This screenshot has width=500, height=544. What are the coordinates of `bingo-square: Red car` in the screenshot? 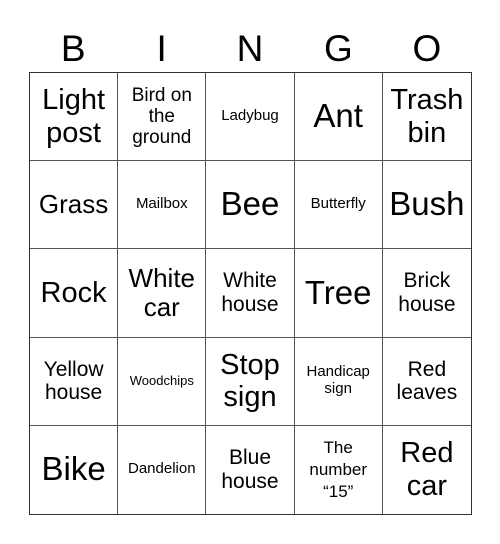 It's located at (427, 470).